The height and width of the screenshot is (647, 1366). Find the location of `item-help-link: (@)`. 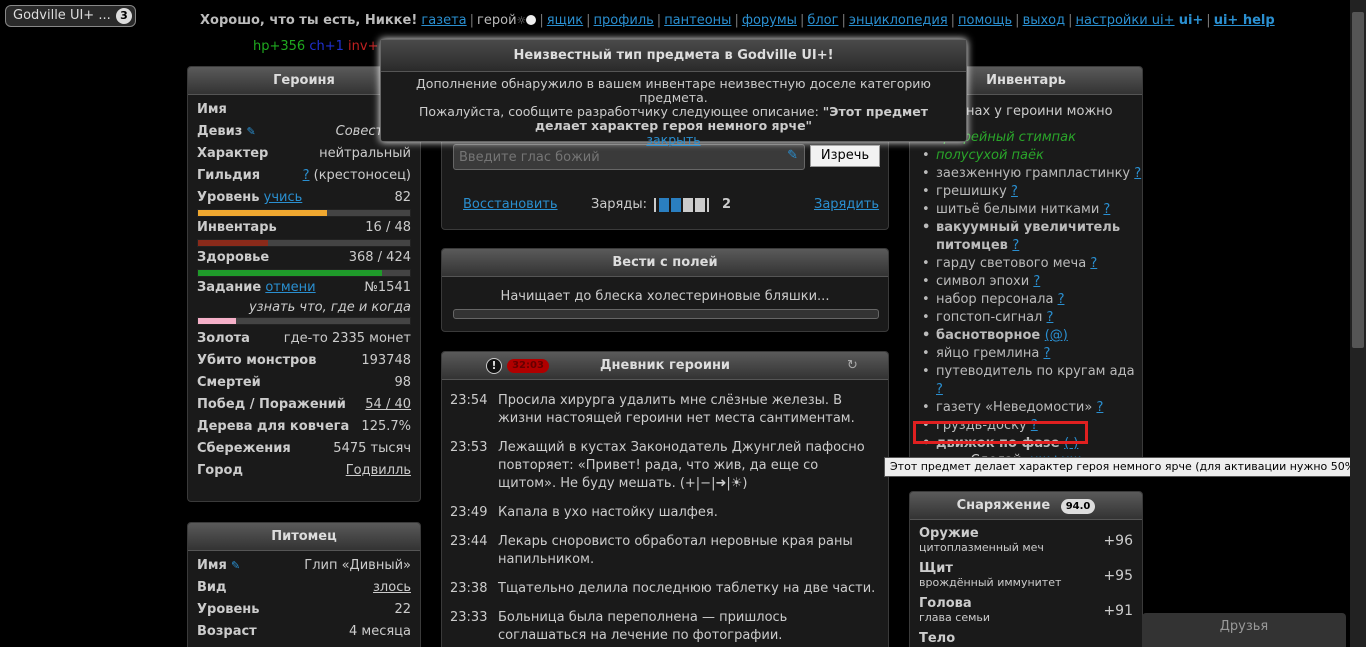

item-help-link: (@) is located at coordinates (1056, 335).